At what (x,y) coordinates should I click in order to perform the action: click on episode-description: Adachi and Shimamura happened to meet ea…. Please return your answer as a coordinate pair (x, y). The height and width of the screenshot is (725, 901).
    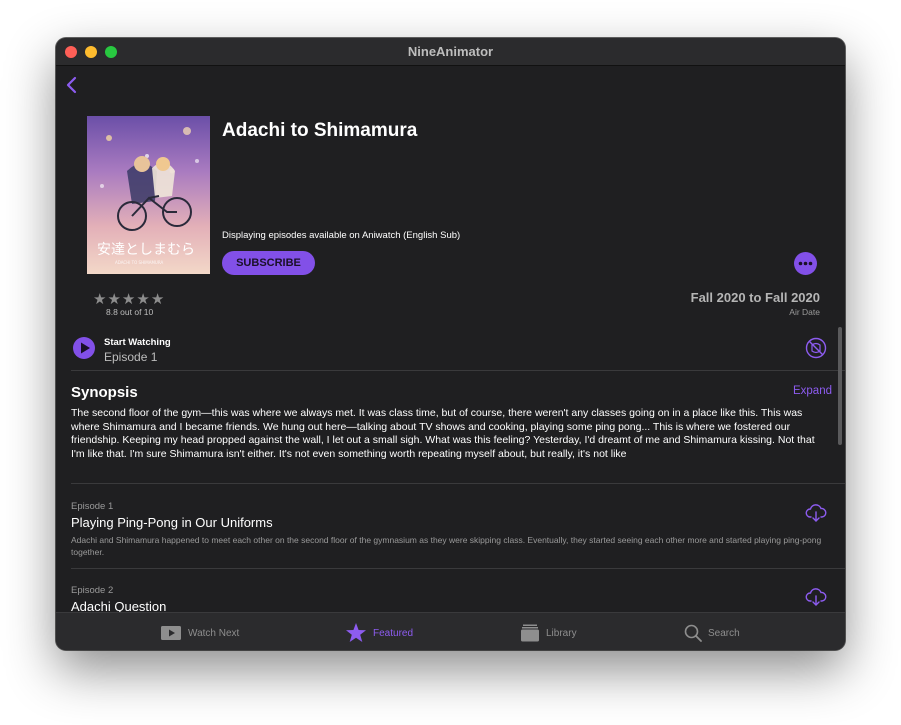
    Looking at the image, I should click on (446, 546).